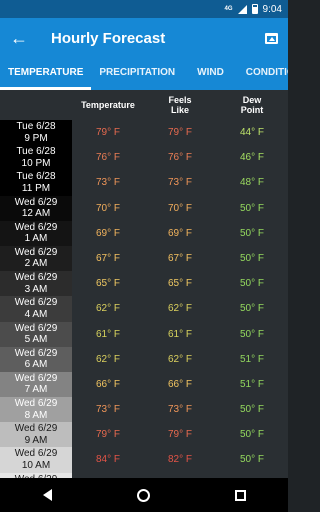  I want to click on row-time: Wed 6/29 5 AM, so click(36, 334).